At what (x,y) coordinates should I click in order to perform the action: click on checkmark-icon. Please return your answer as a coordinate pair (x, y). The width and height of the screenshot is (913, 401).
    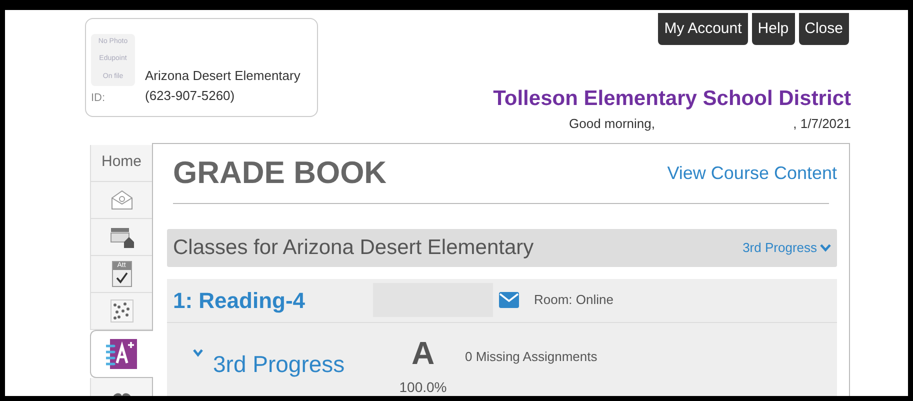
    Looking at the image, I should click on (122, 278).